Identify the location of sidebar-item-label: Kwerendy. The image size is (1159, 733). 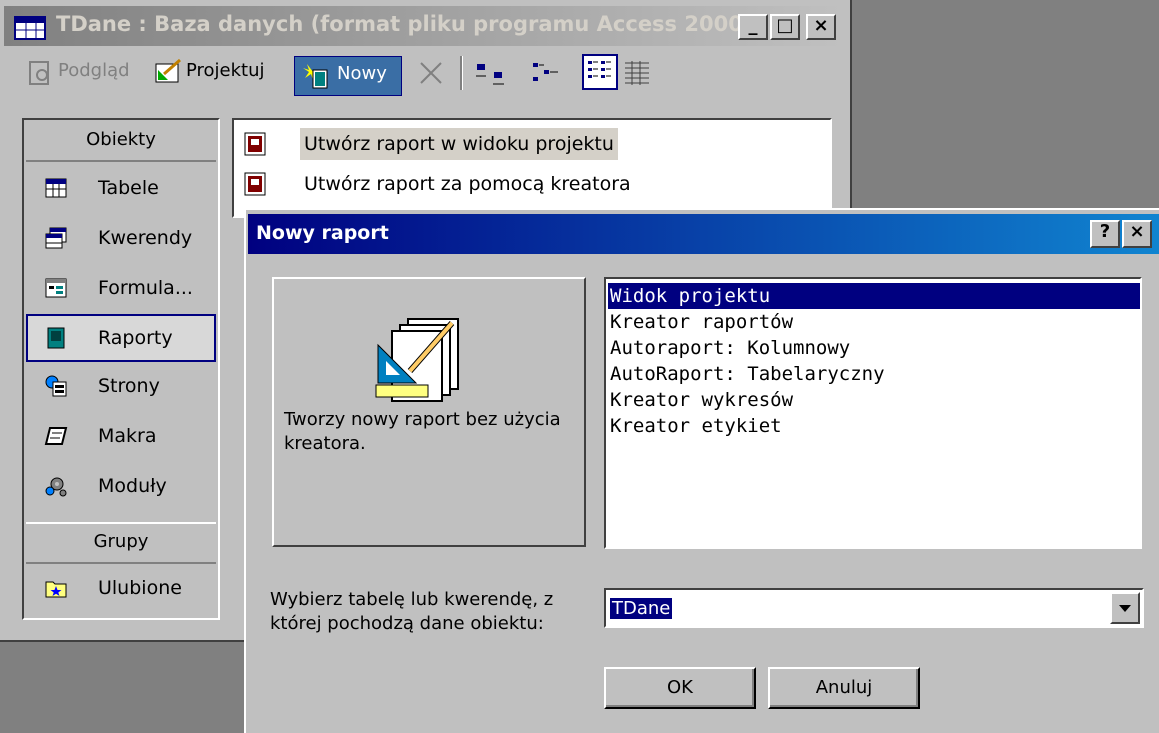
(145, 238).